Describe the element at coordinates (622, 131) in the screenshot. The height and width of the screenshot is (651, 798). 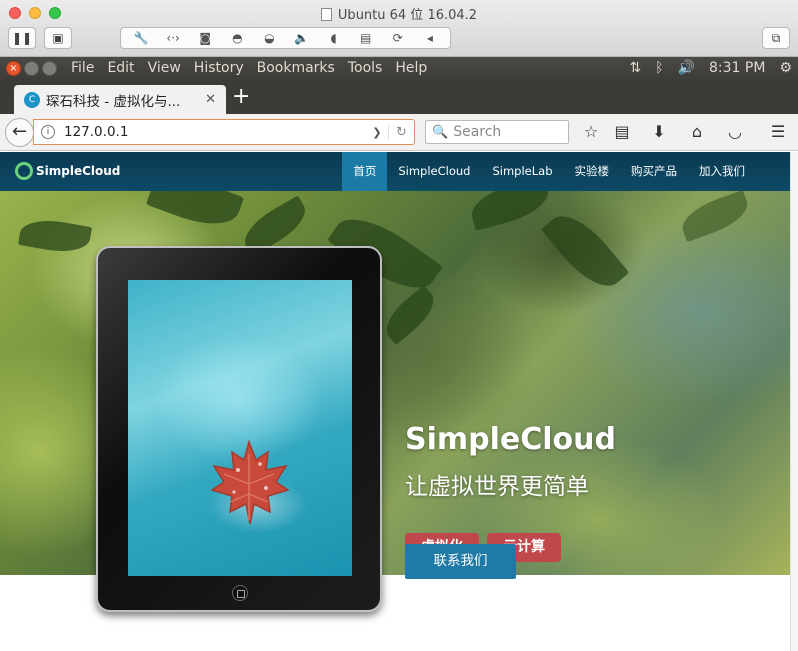
I see `reading-list-icon: ▤` at that location.